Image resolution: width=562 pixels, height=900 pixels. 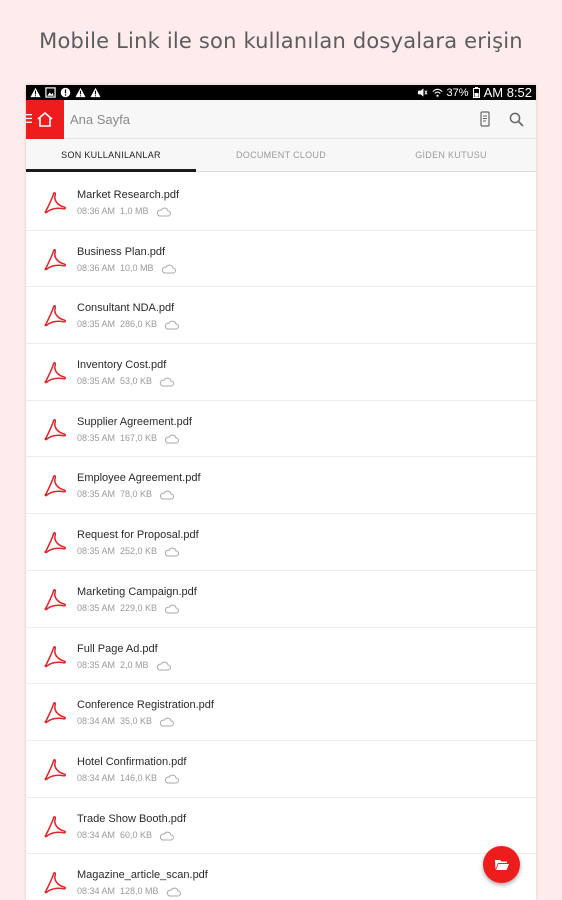 What do you see at coordinates (137, 267) in the screenshot?
I see `file-size: 10,0 MB` at bounding box center [137, 267].